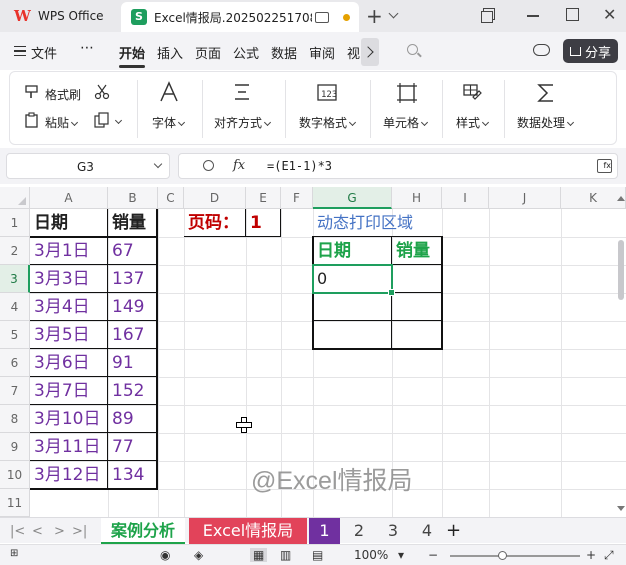  I want to click on menu-tab-data: 数据, so click(284, 52).